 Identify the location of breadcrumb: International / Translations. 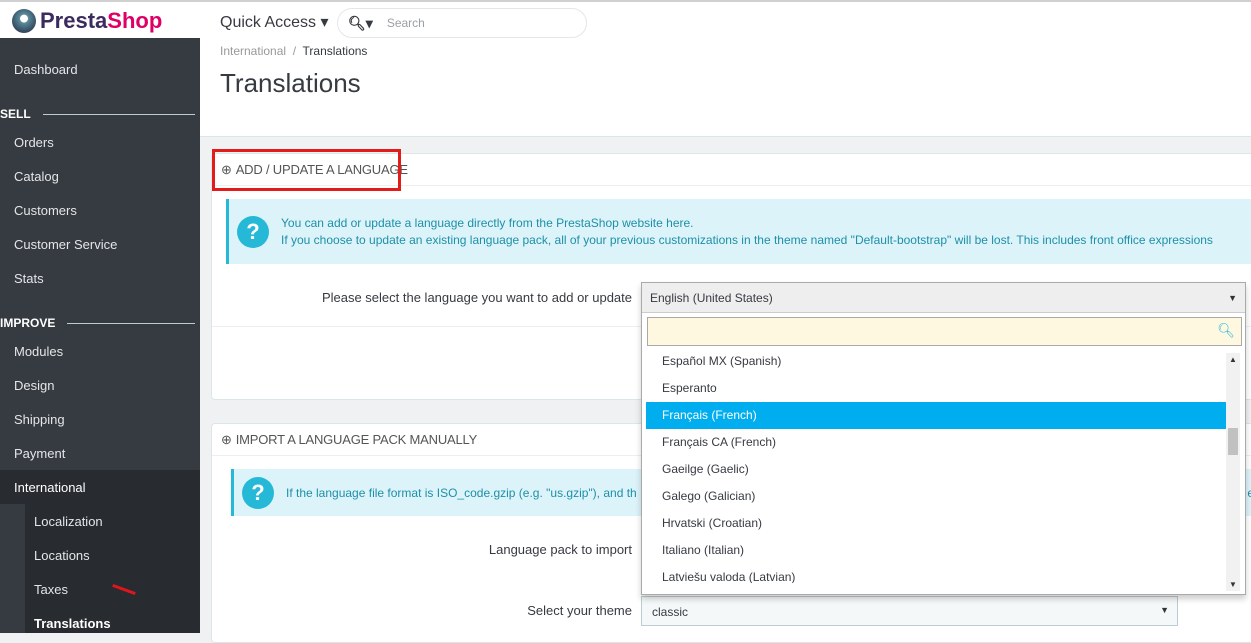
(293, 51).